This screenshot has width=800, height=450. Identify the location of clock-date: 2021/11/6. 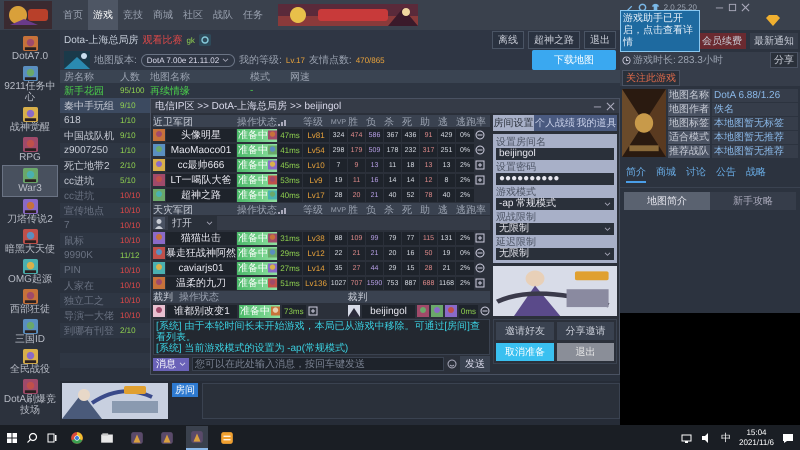
(756, 443).